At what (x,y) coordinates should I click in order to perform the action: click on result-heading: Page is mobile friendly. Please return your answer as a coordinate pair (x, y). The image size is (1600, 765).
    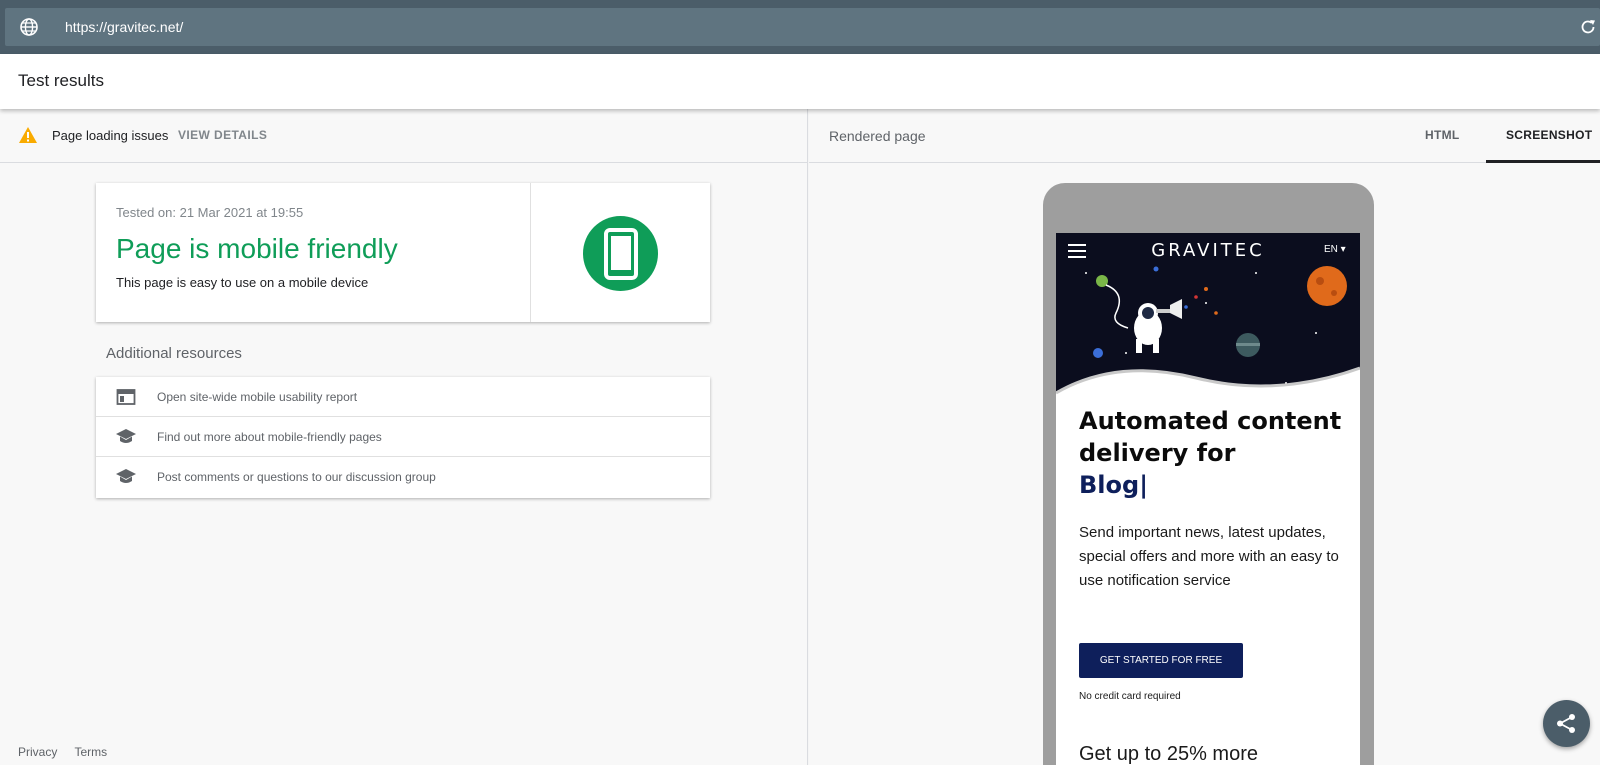
    Looking at the image, I should click on (257, 248).